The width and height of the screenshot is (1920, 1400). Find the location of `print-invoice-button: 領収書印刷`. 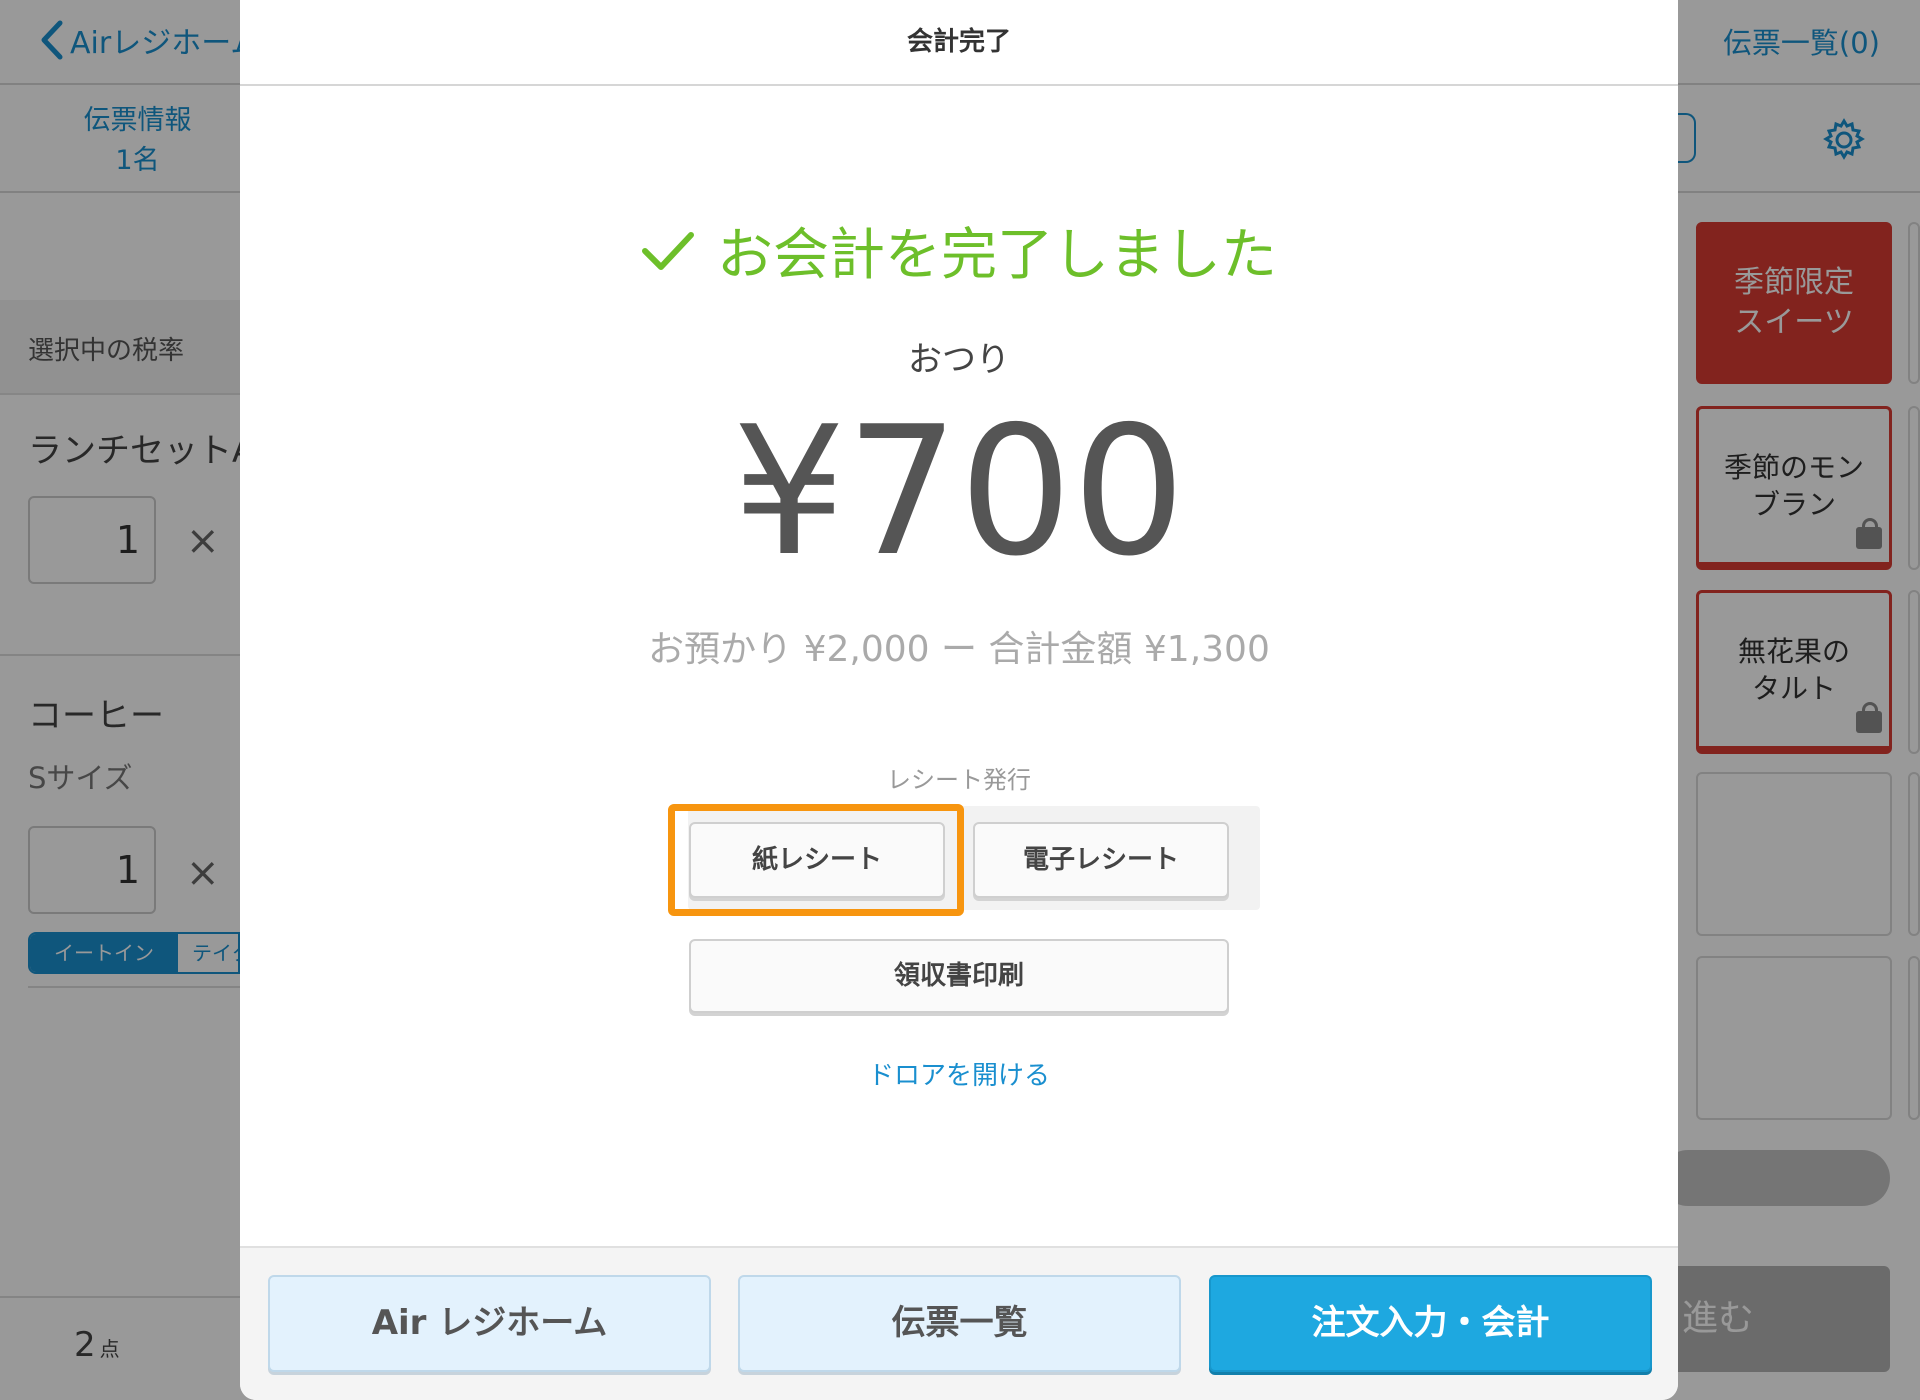

print-invoice-button: 領収書印刷 is located at coordinates (959, 976).